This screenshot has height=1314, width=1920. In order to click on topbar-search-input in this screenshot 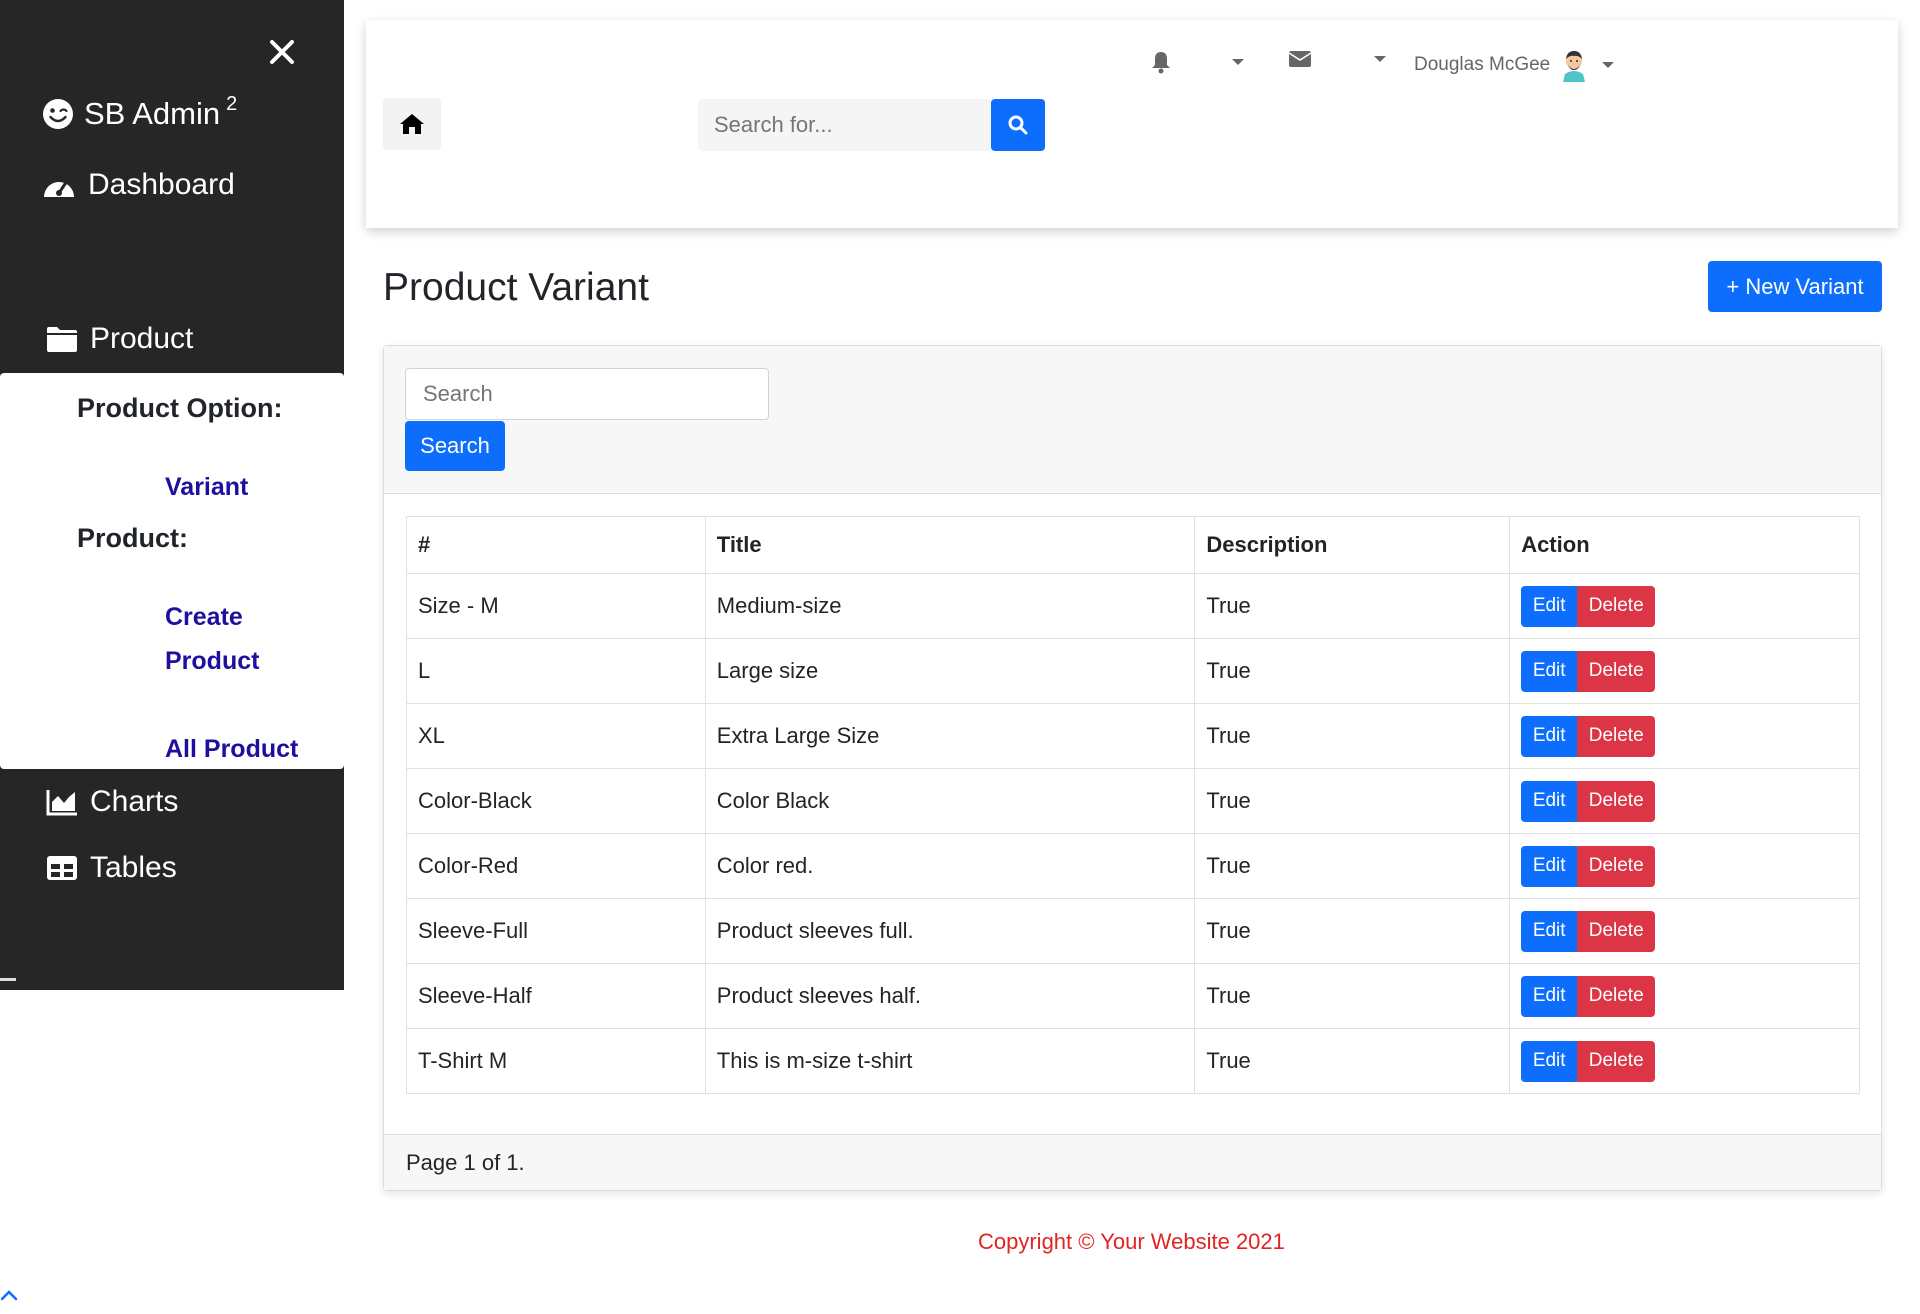, I will do `click(844, 125)`.